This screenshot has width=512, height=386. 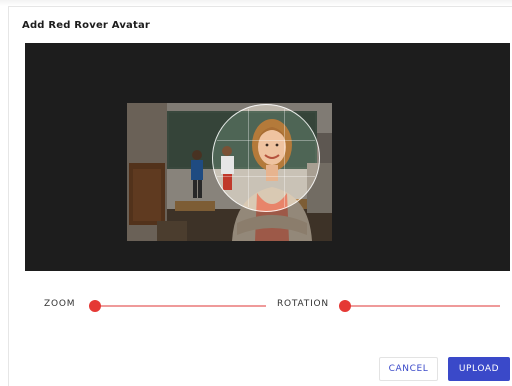 What do you see at coordinates (60, 304) in the screenshot?
I see `zoom-label: ZOOM` at bounding box center [60, 304].